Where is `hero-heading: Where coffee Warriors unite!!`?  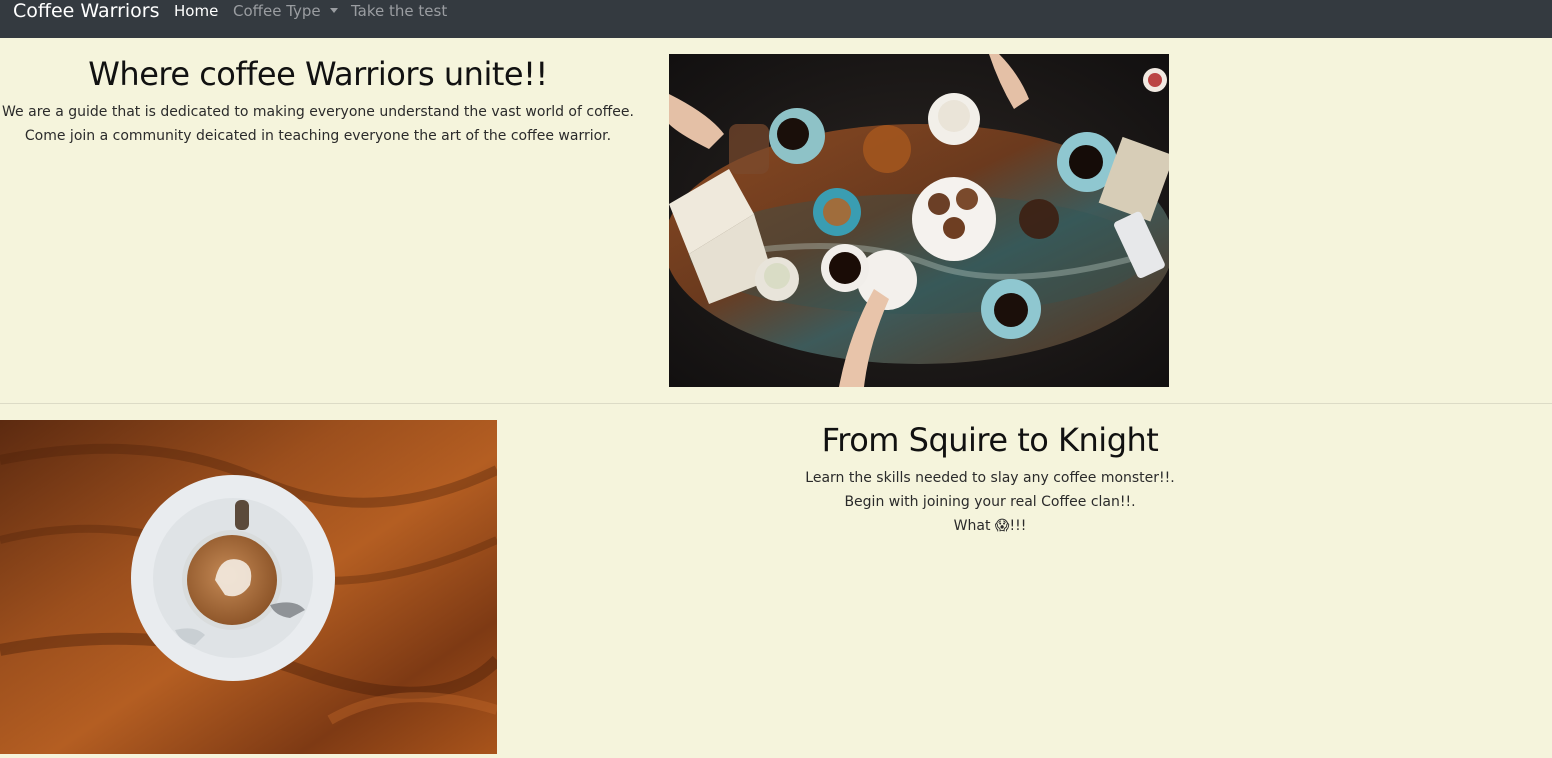 hero-heading: Where coffee Warriors unite!! is located at coordinates (318, 74).